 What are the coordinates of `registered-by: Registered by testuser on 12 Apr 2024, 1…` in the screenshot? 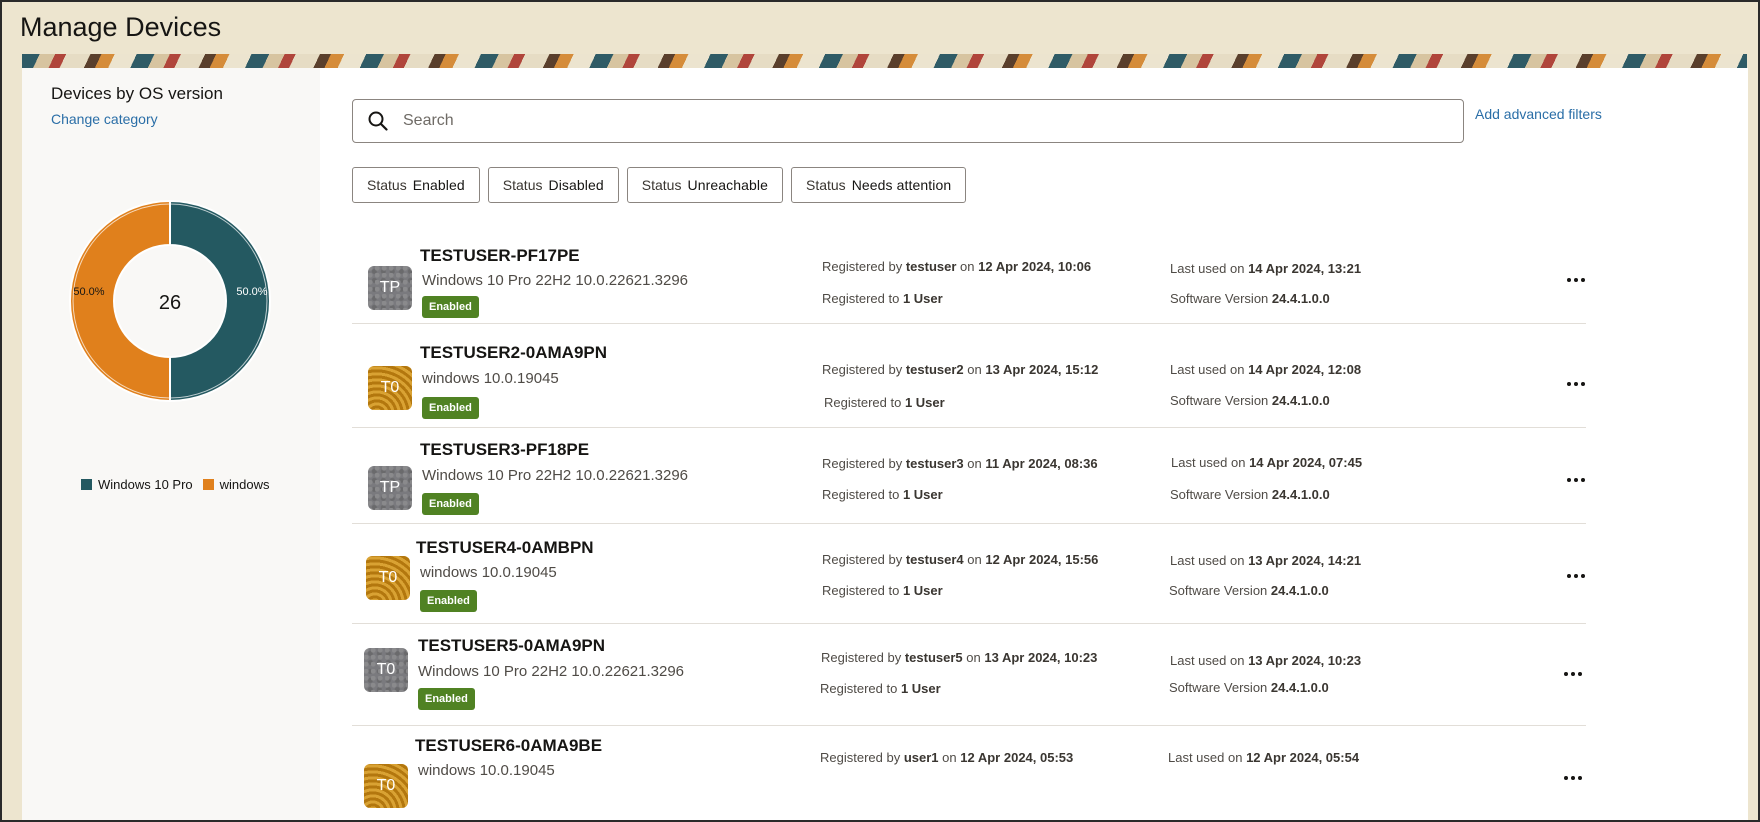 It's located at (956, 266).